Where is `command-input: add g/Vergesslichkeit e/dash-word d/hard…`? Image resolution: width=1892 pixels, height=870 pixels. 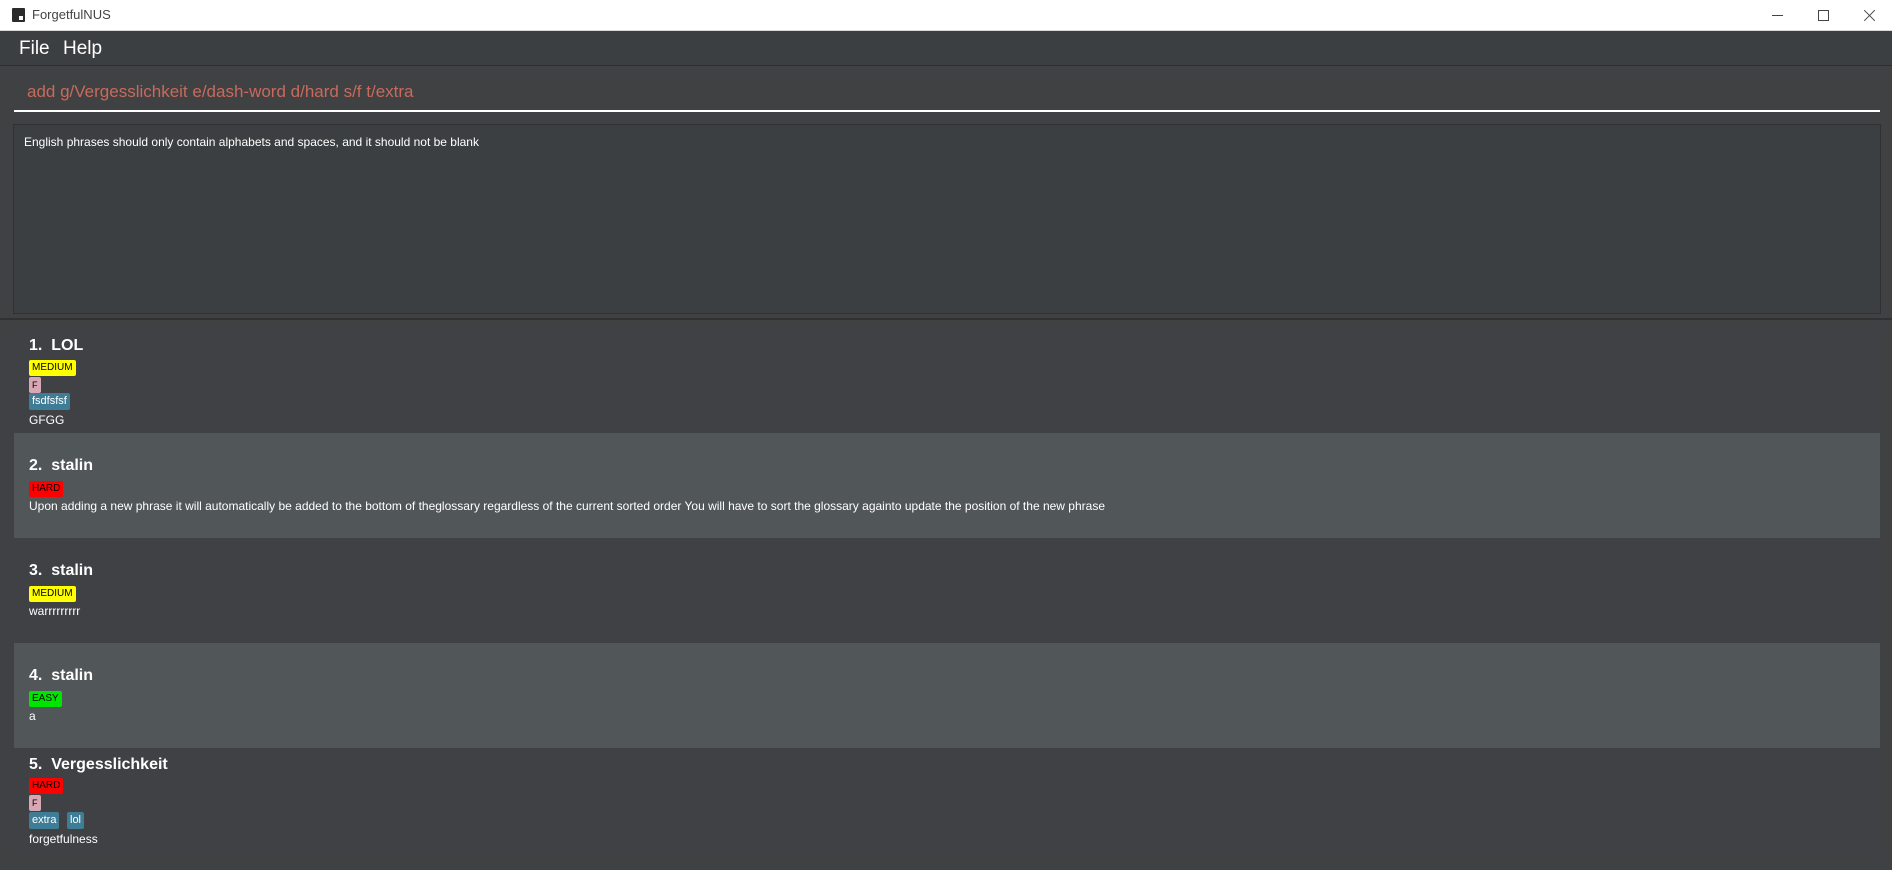
command-input: add g/Vergesslichkeit e/dash-word d/hard… is located at coordinates (220, 92).